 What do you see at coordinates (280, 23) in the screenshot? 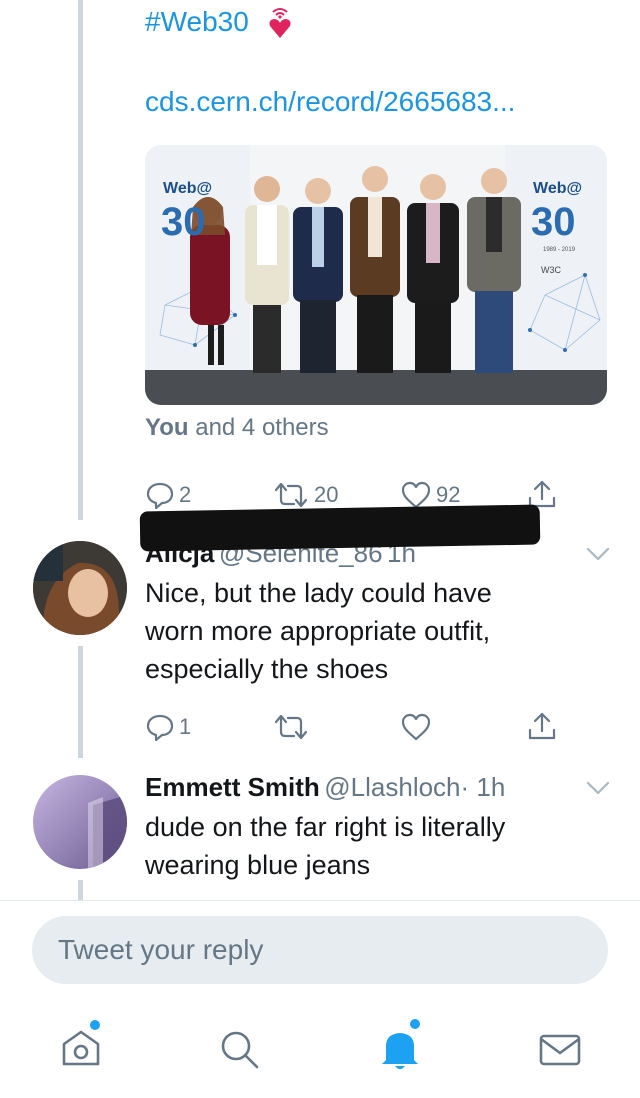
I see `heart-emoji-icon` at bounding box center [280, 23].